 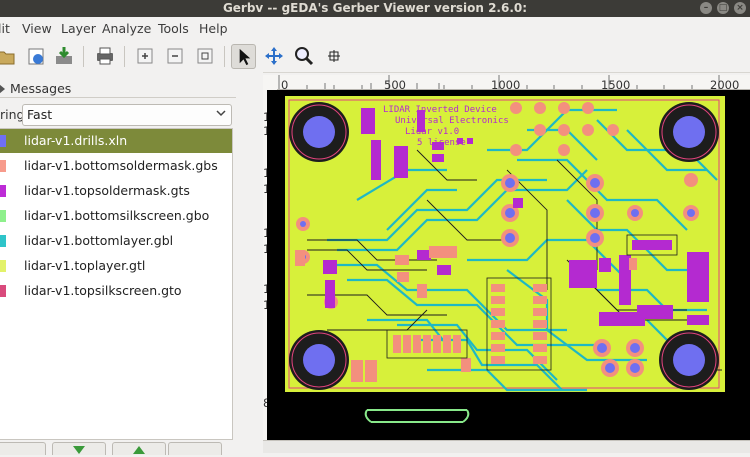 I want to click on save-button, so click(x=64, y=56).